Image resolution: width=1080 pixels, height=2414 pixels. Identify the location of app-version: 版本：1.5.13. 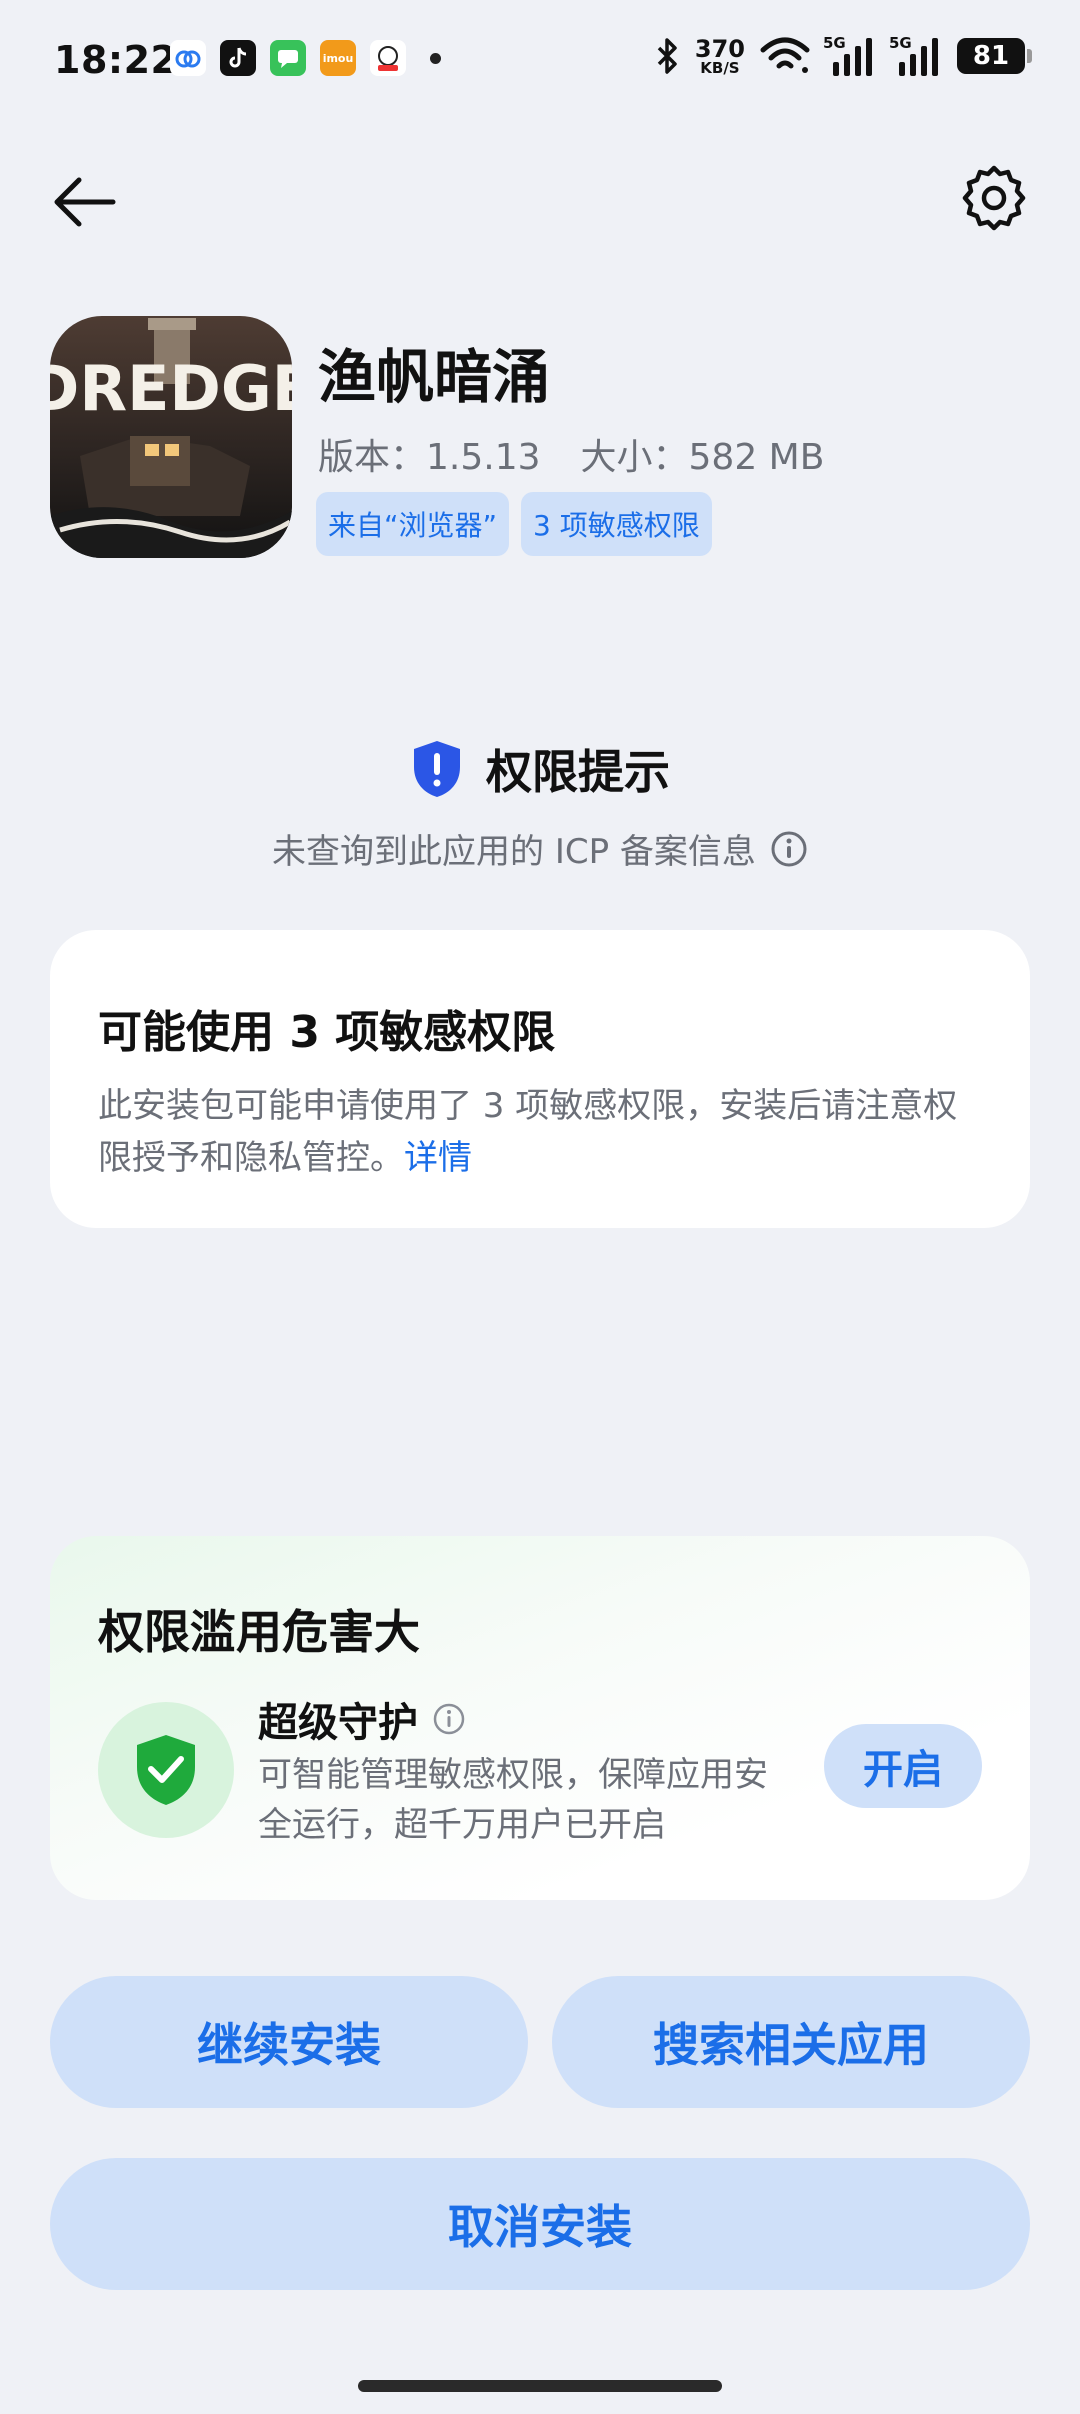
(429, 457).